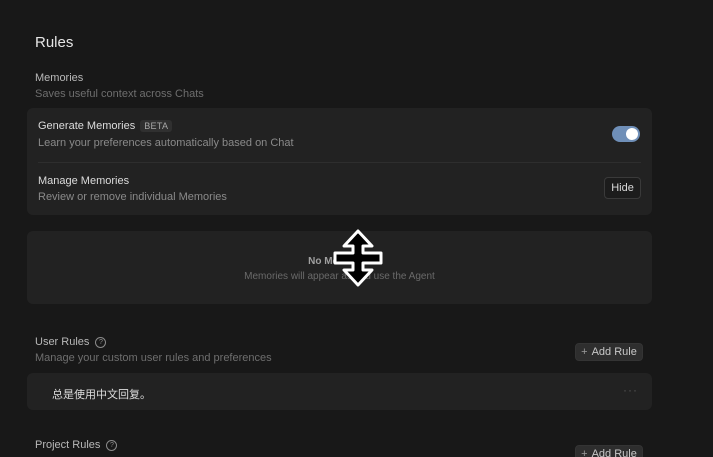  I want to click on add-project-rule-button: + Add Rule, so click(609, 451).